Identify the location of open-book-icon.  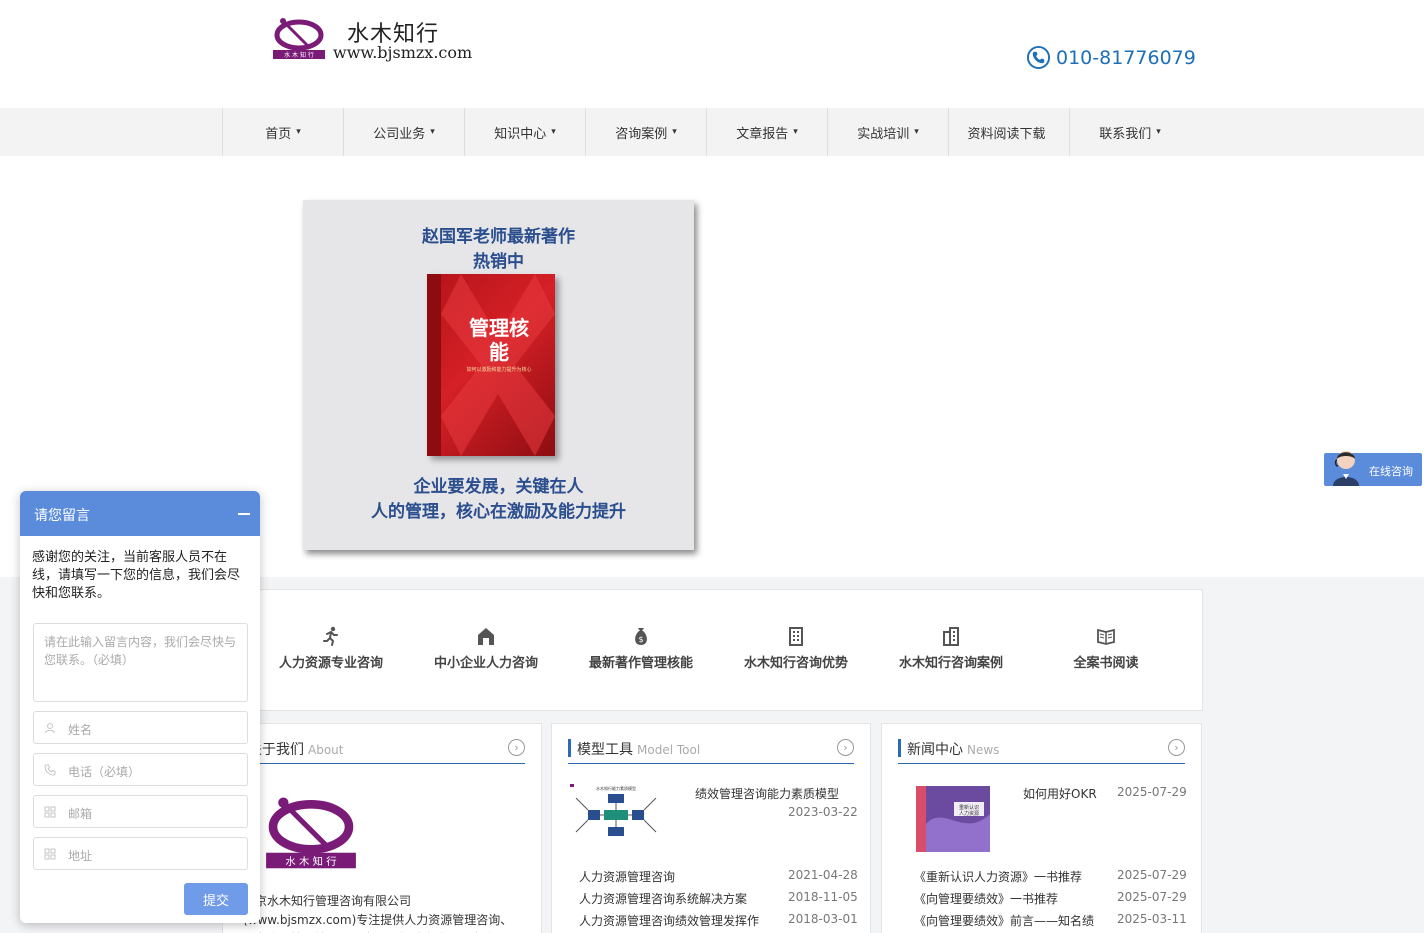
(1106, 636).